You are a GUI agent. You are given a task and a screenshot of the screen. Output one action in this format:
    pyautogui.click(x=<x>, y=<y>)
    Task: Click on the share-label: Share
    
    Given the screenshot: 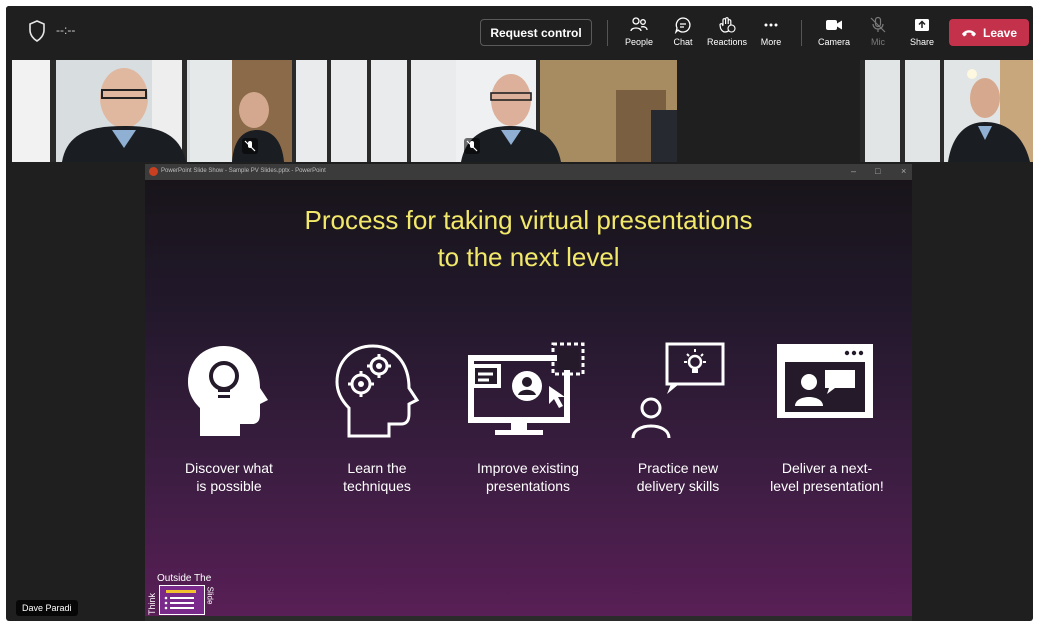 What is the action you would take?
    pyautogui.click(x=922, y=42)
    